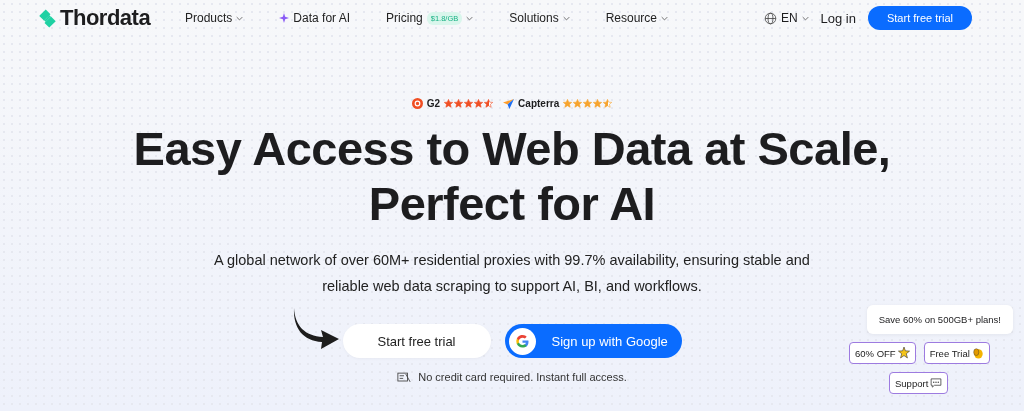  What do you see at coordinates (882, 353) in the screenshot?
I see `promo-chip: 60% OFF` at bounding box center [882, 353].